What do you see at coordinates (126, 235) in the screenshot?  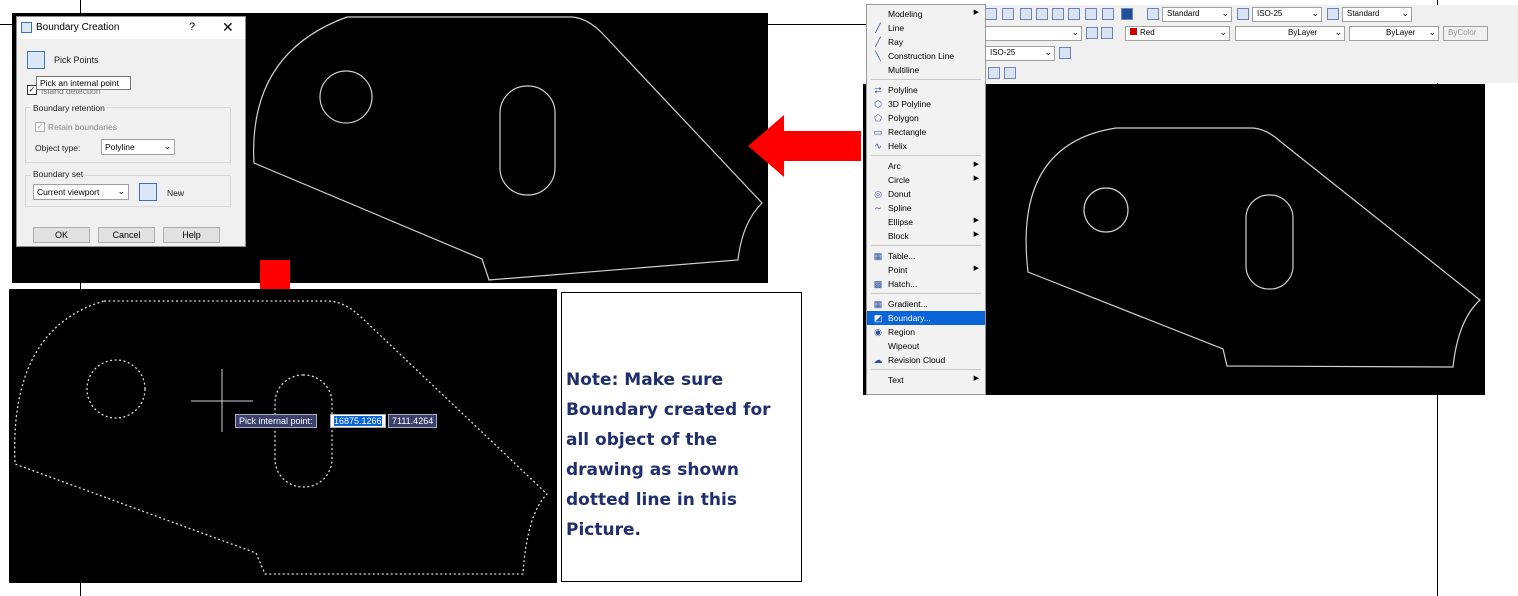 I see `cancel-button: Cancel` at bounding box center [126, 235].